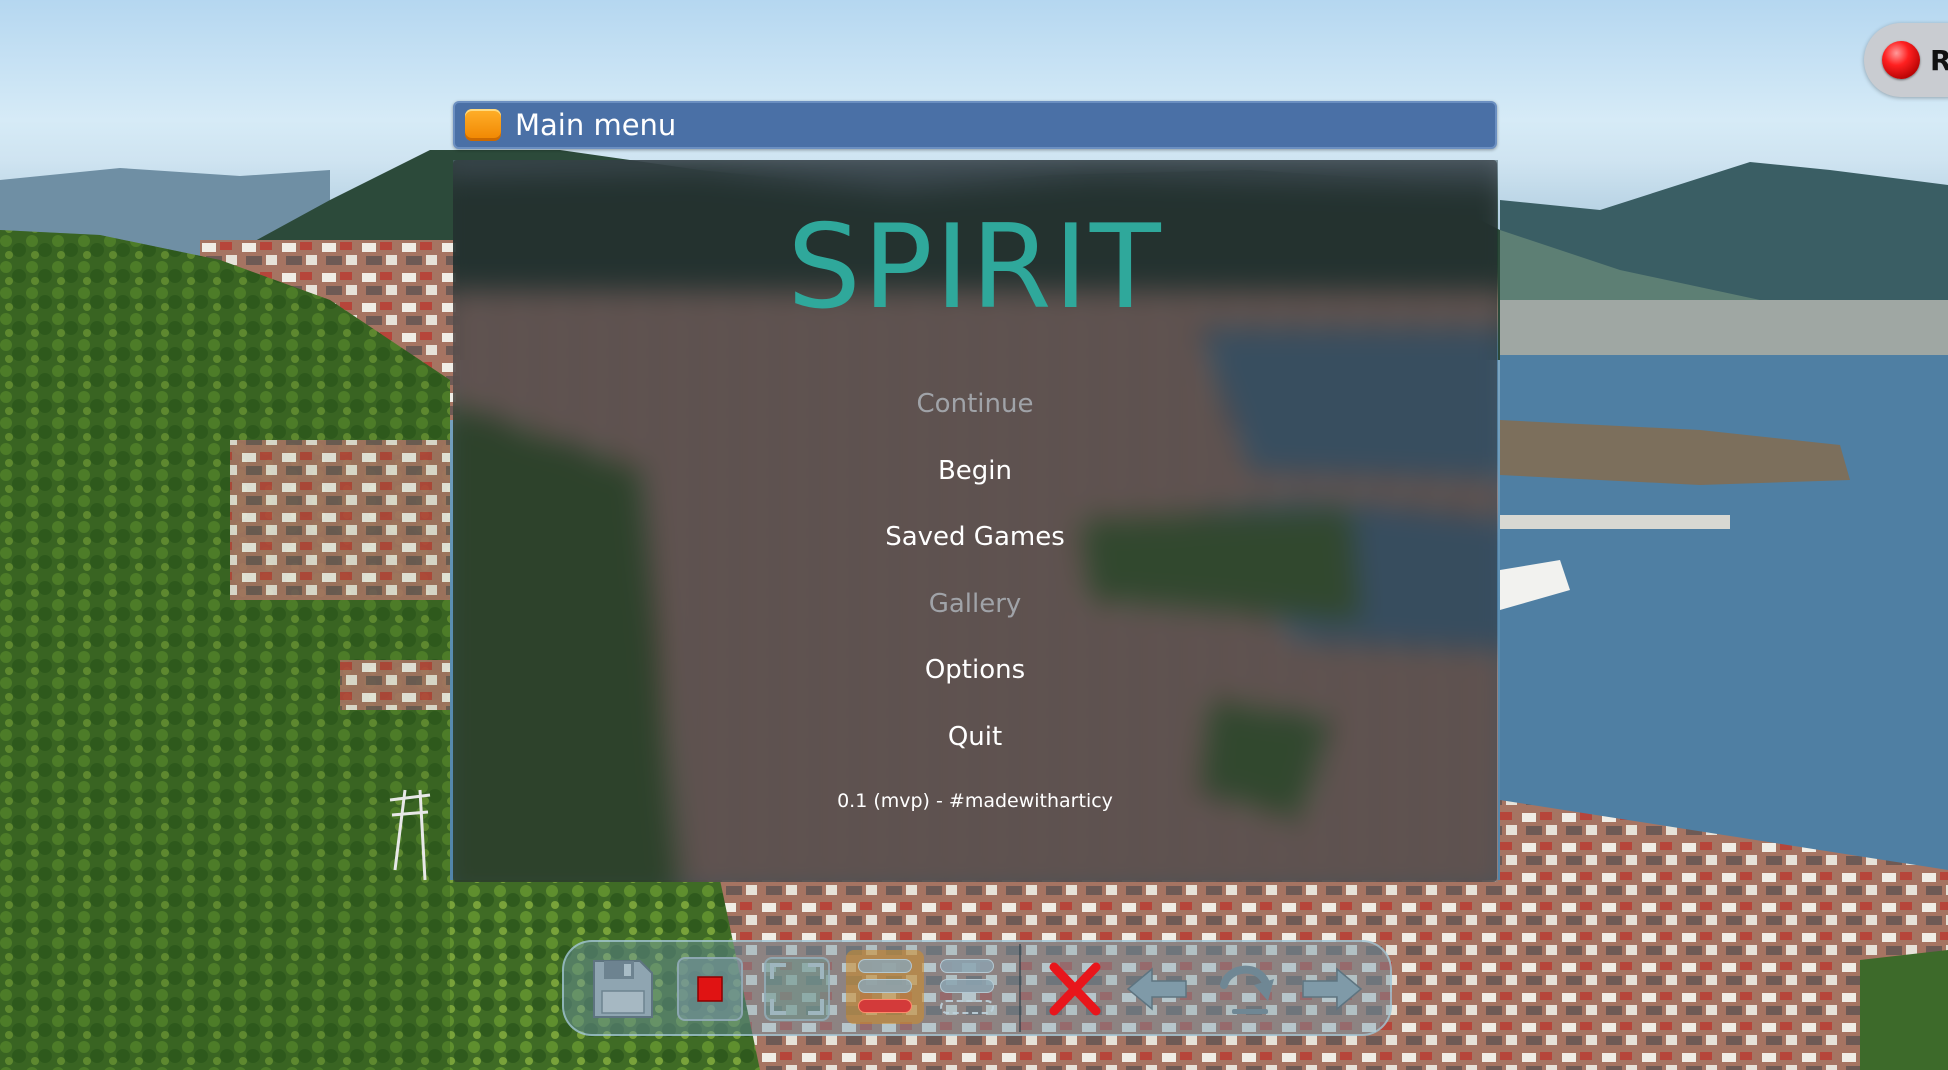  Describe the element at coordinates (975, 404) in the screenshot. I see `menu-item-continue: Continue` at that location.